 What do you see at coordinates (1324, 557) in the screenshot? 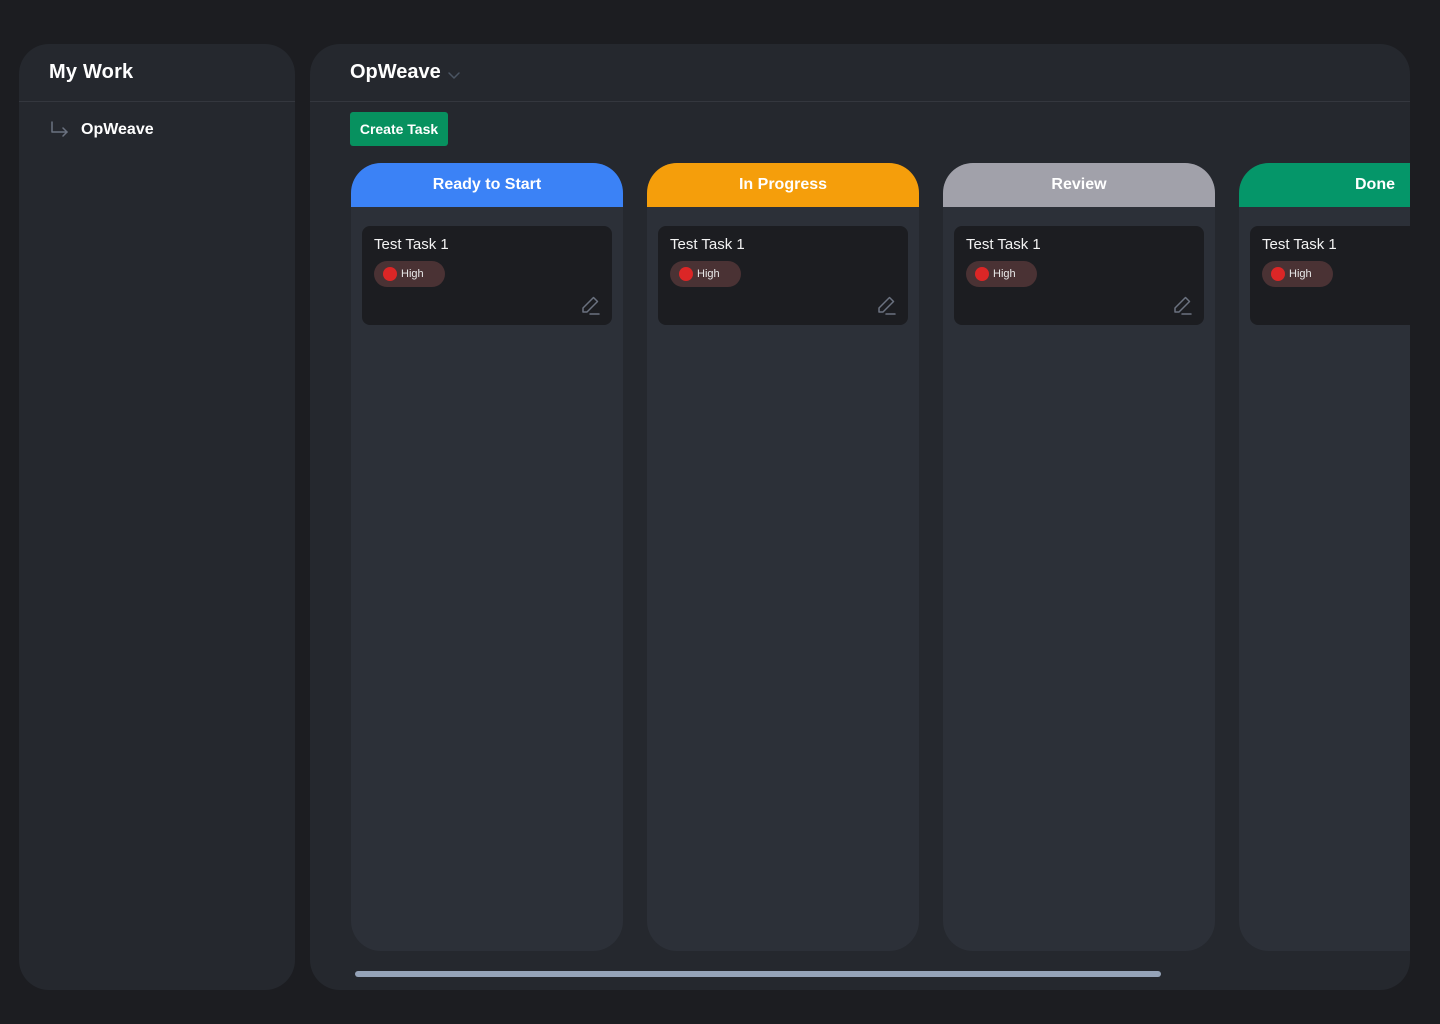
I see `column-done: Done Test Task 1 High` at bounding box center [1324, 557].